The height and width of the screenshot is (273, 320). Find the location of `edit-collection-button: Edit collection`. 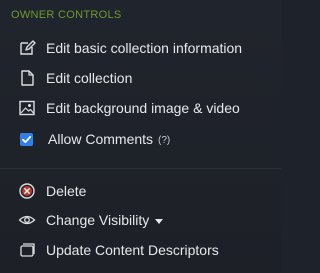

edit-collection-button: Edit collection is located at coordinates (75, 78).